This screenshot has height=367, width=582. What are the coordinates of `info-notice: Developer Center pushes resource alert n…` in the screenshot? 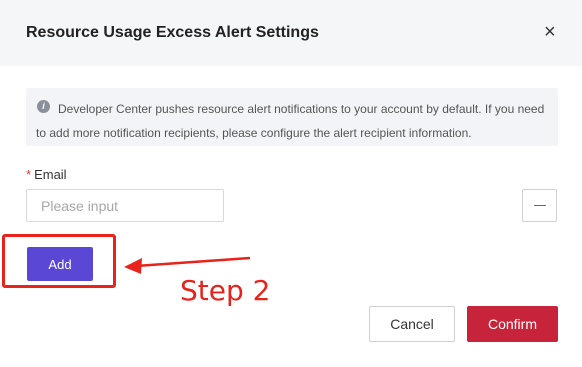 It's located at (292, 117).